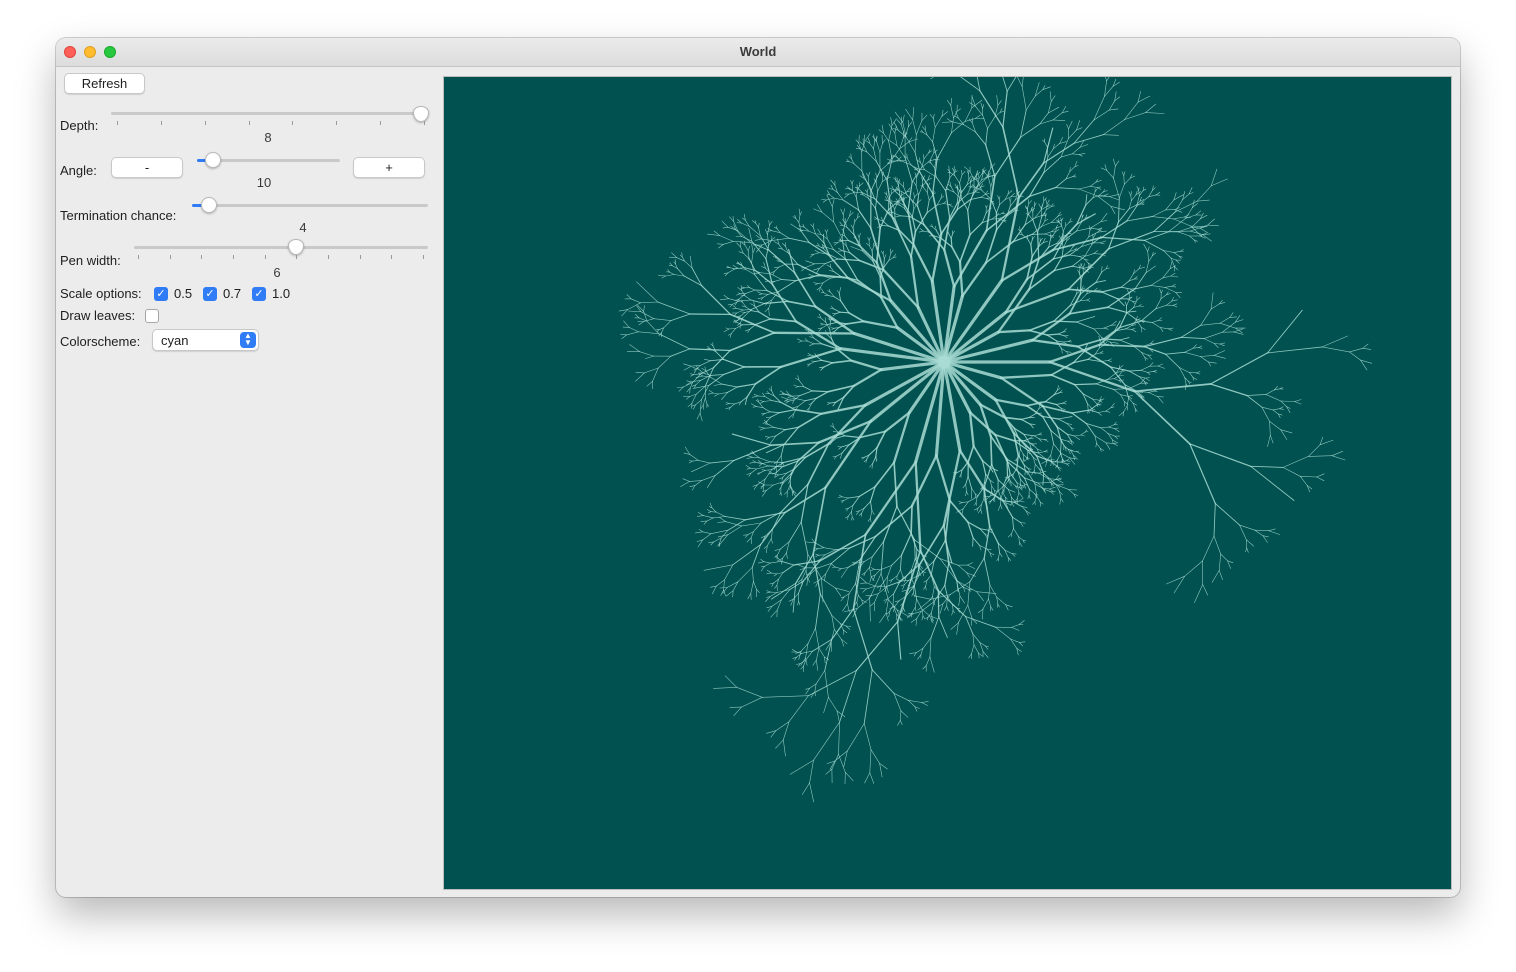 This screenshot has width=1516, height=972. Describe the element at coordinates (421, 114) in the screenshot. I see `depth-slider-knob` at that location.